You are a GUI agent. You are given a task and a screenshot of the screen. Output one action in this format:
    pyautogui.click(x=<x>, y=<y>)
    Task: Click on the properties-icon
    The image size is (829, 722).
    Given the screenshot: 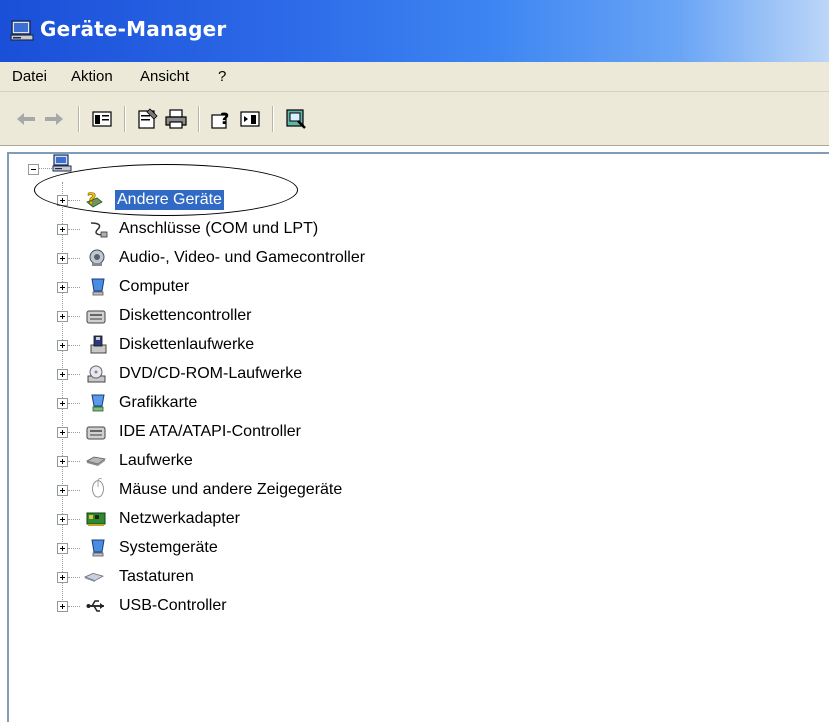 What is the action you would take?
    pyautogui.click(x=148, y=119)
    